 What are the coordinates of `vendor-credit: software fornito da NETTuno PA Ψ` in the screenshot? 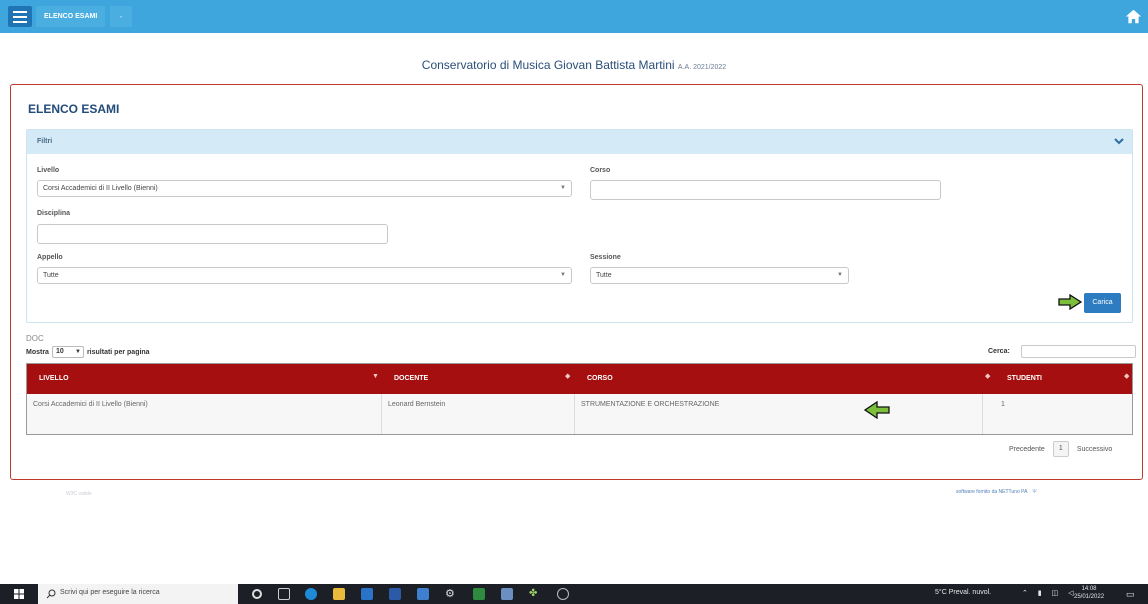 It's located at (996, 492).